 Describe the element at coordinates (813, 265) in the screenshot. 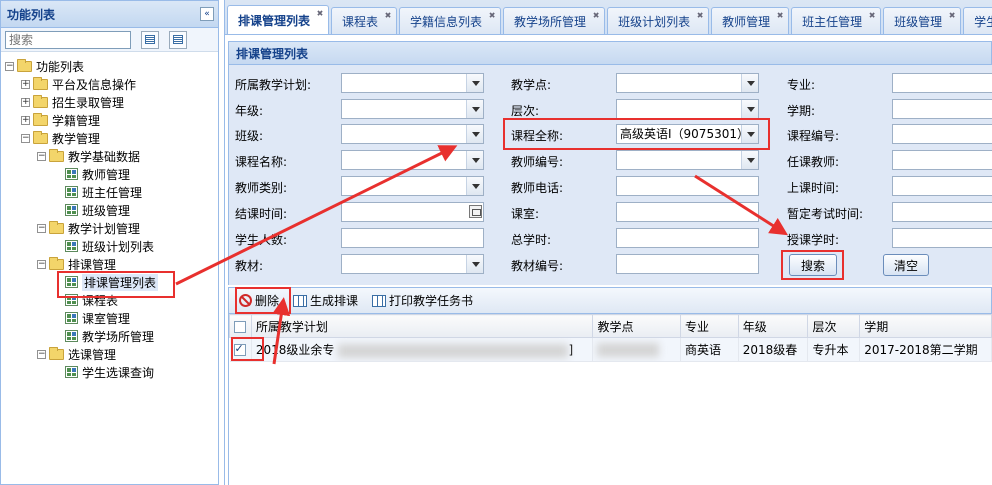

I see `search-button: 搜索` at that location.